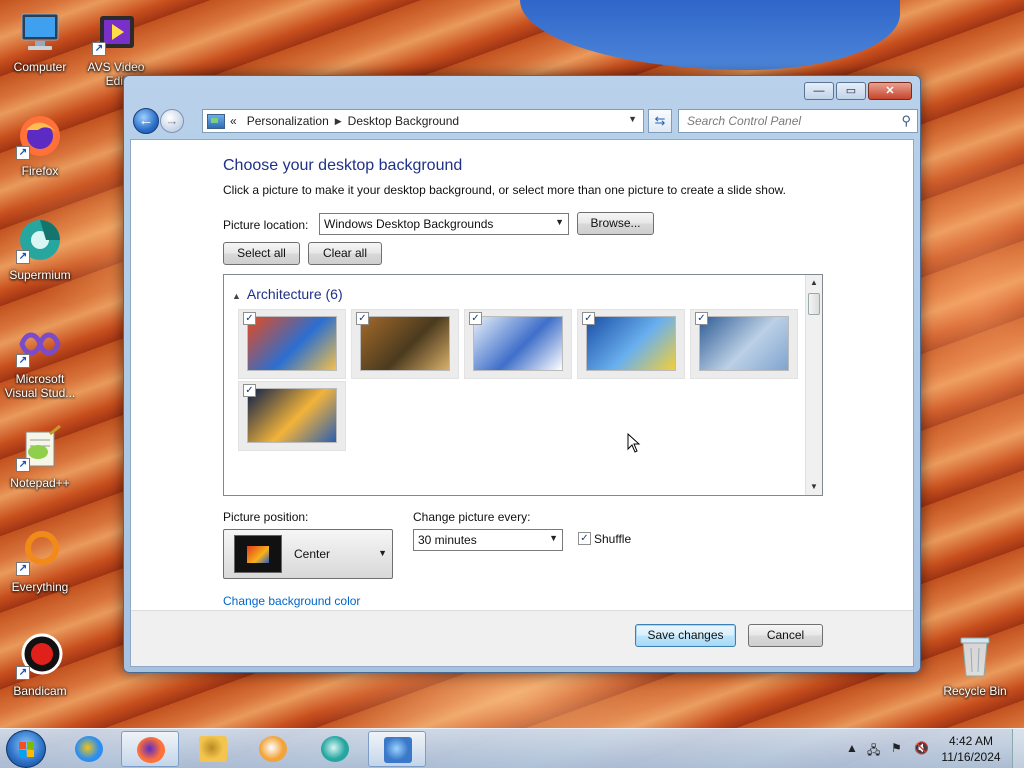 The height and width of the screenshot is (768, 1024). Describe the element at coordinates (343, 165) in the screenshot. I see `page-title: Choose your desktop background` at that location.